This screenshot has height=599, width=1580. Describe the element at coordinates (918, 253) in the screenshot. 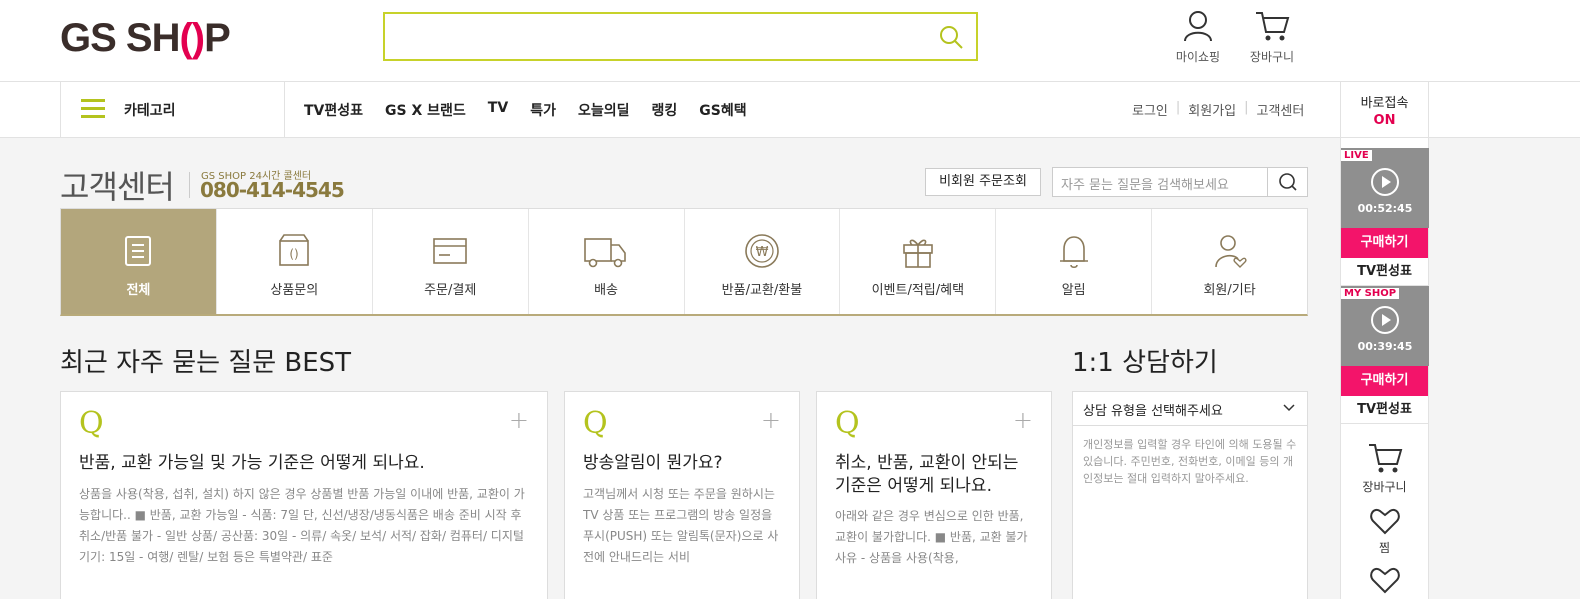

I see `gift-icon` at that location.